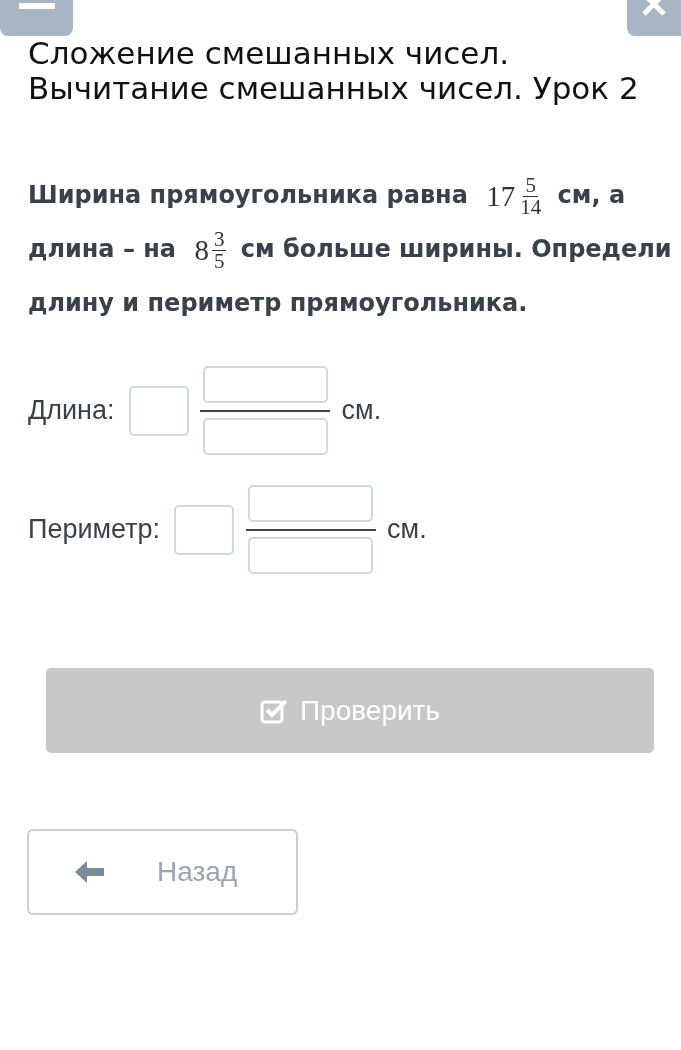 The height and width of the screenshot is (1050, 681). What do you see at coordinates (654, 18) in the screenshot?
I see `close-button` at bounding box center [654, 18].